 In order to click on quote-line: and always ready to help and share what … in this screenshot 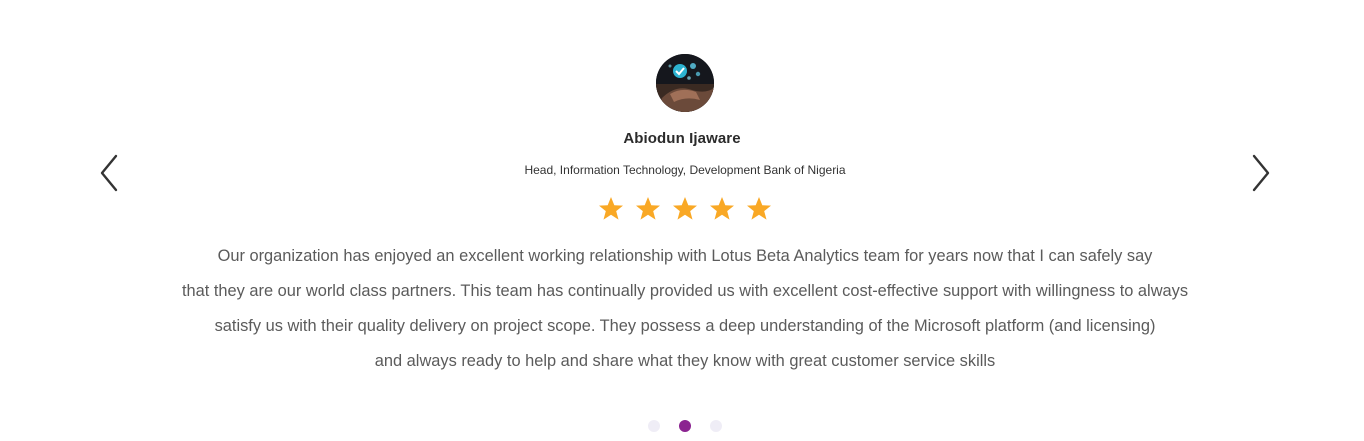, I will do `click(685, 361)`.